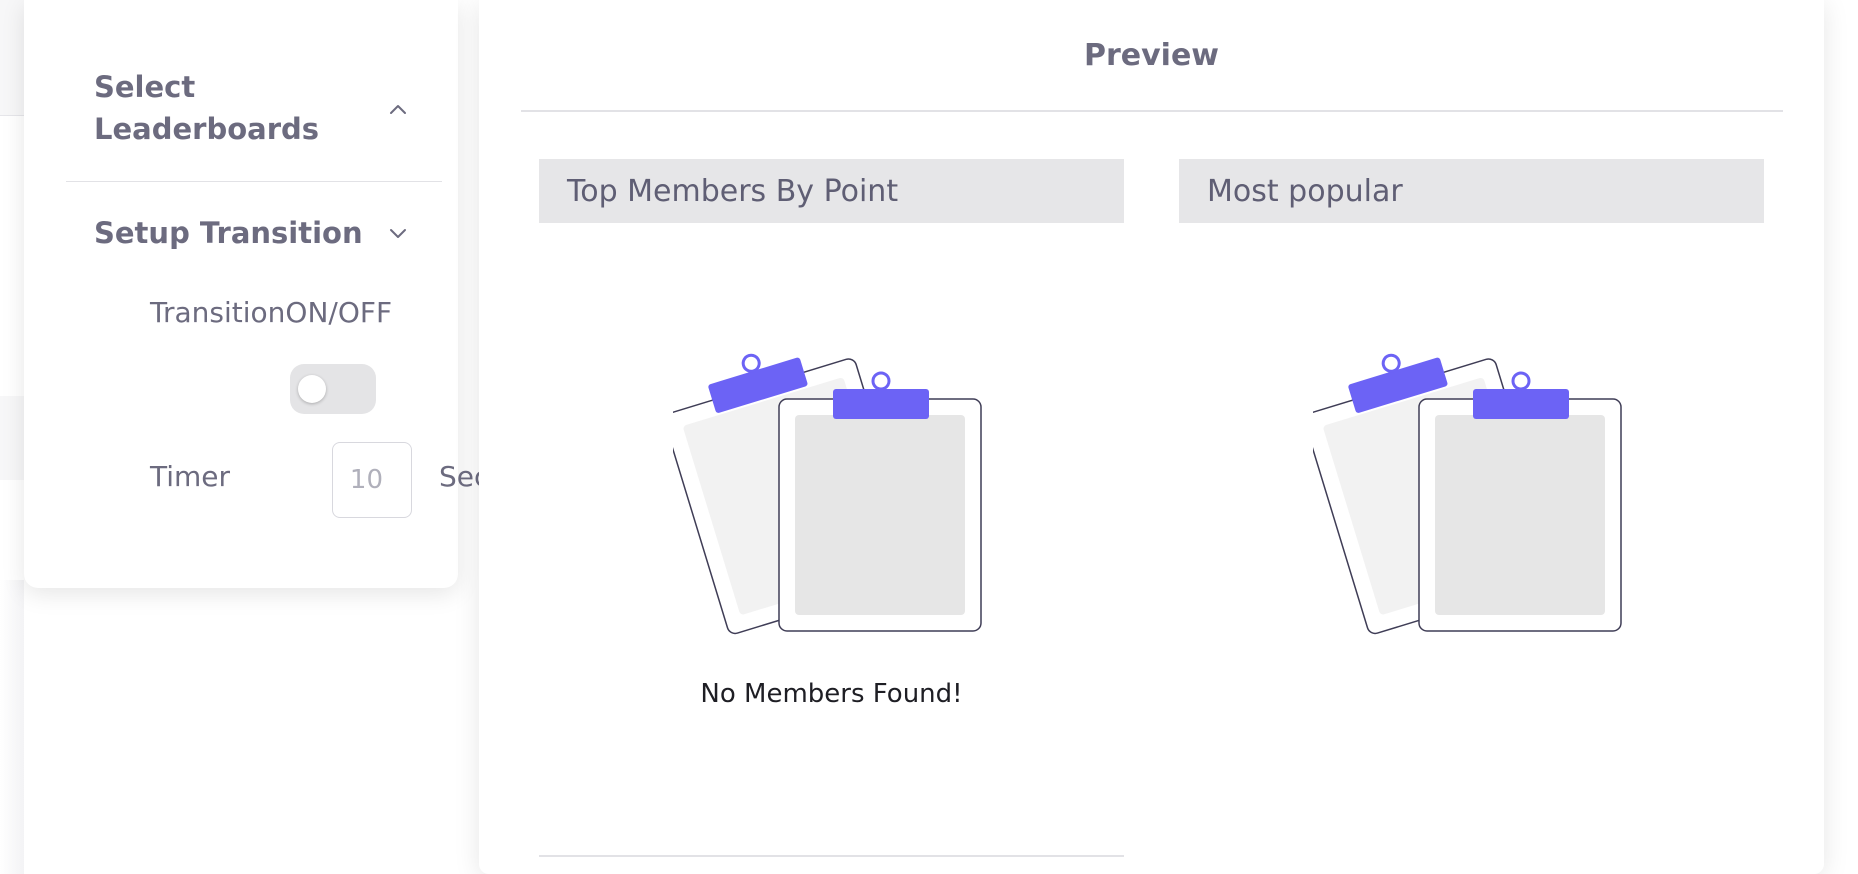  What do you see at coordinates (333, 389) in the screenshot?
I see `transition-toggle` at bounding box center [333, 389].